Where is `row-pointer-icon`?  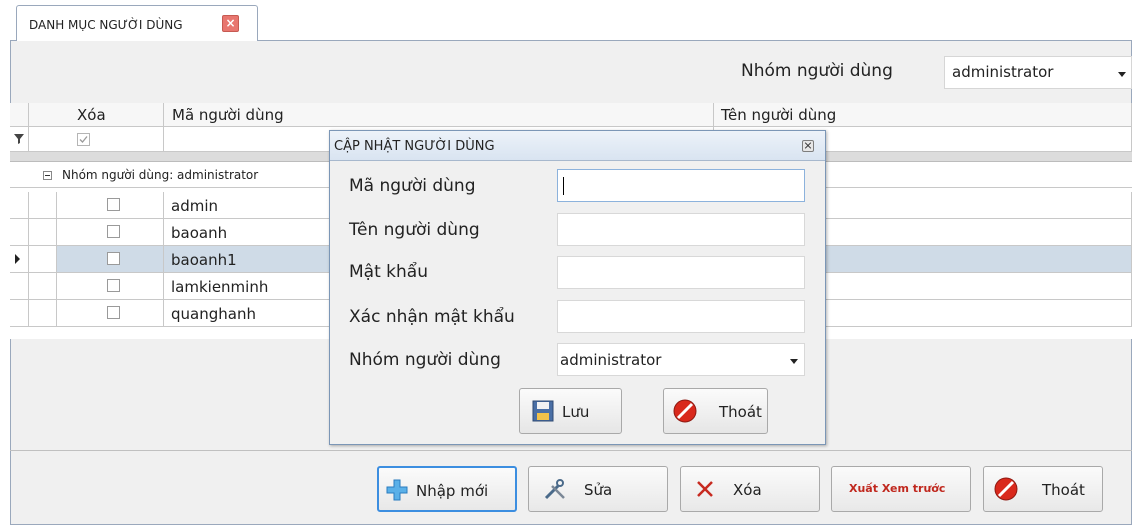
row-pointer-icon is located at coordinates (17, 259).